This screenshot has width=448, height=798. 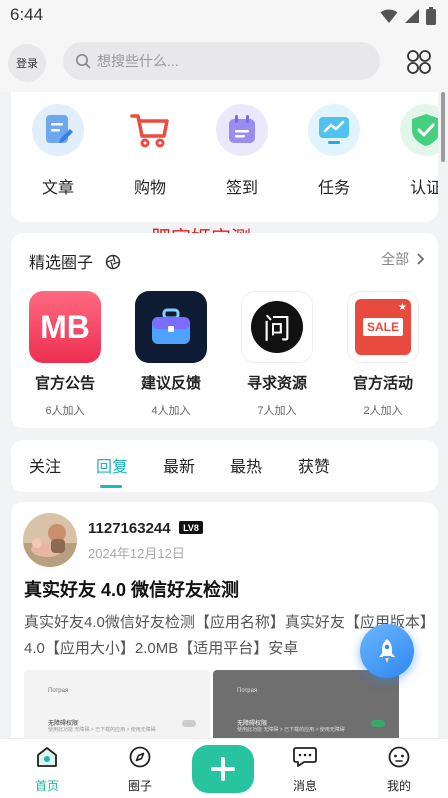 I want to click on add-post-button, so click(x=223, y=769).